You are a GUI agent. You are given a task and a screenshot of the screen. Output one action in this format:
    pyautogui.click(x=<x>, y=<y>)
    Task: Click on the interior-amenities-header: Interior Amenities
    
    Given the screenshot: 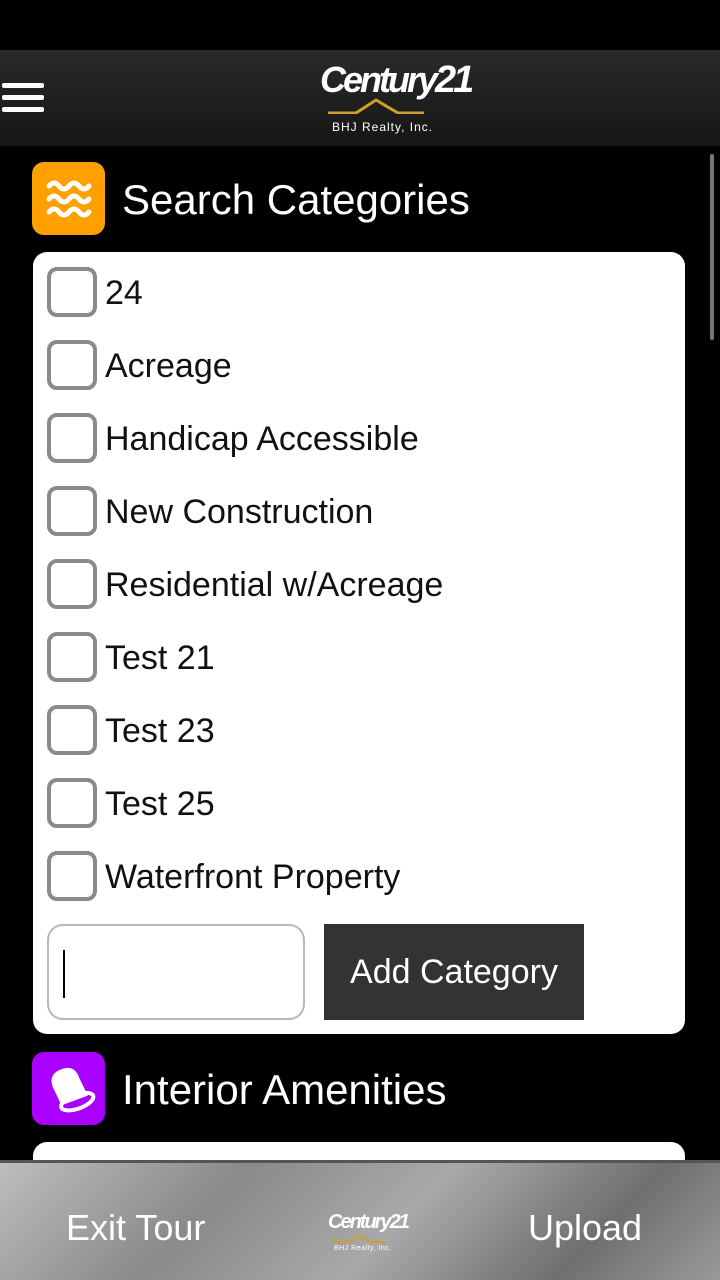 What is the action you would take?
    pyautogui.click(x=362, y=1089)
    